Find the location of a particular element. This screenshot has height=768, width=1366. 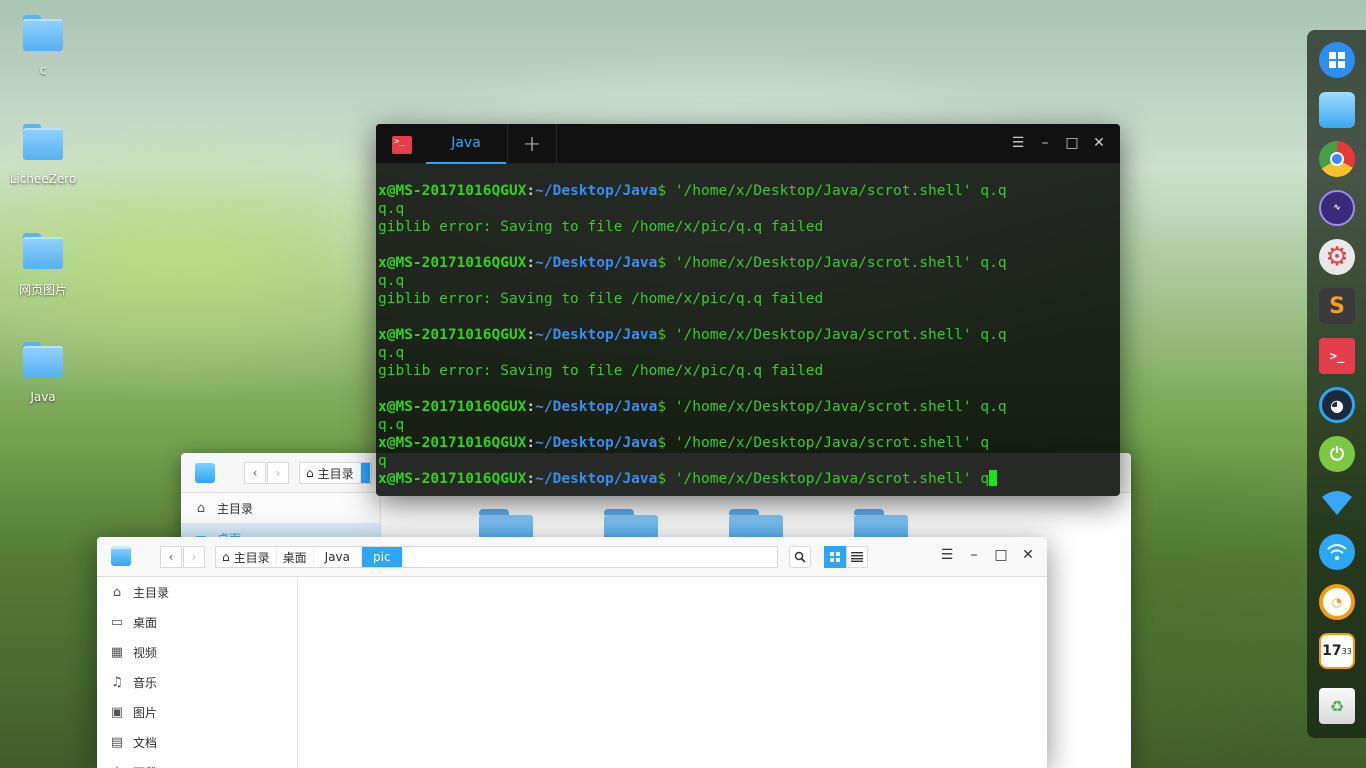

network-icon is located at coordinates (1337, 552).